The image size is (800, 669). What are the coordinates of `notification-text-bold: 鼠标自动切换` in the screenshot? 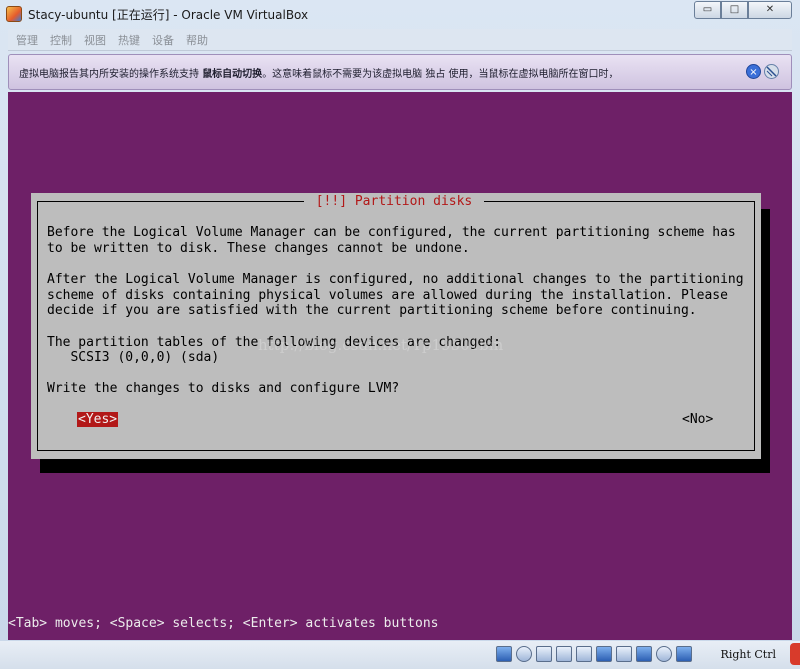 It's located at (232, 74).